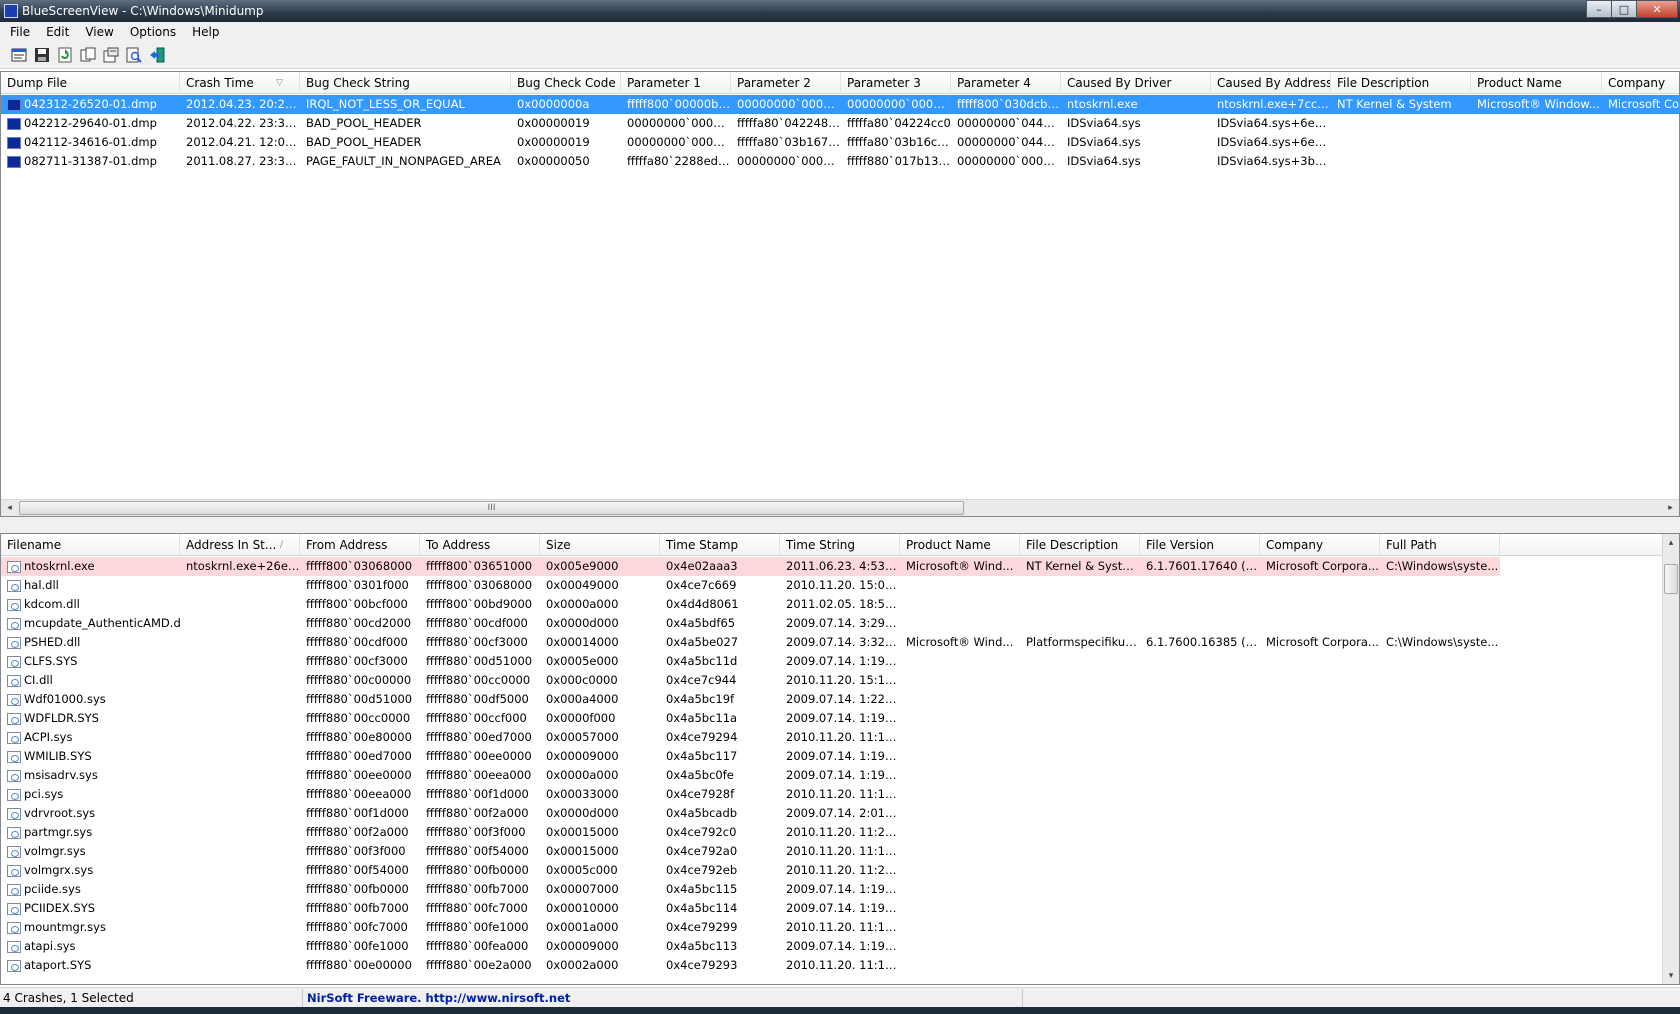 This screenshot has width=1680, height=1014. What do you see at coordinates (1599, 9) in the screenshot?
I see `minimize-button: –` at bounding box center [1599, 9].